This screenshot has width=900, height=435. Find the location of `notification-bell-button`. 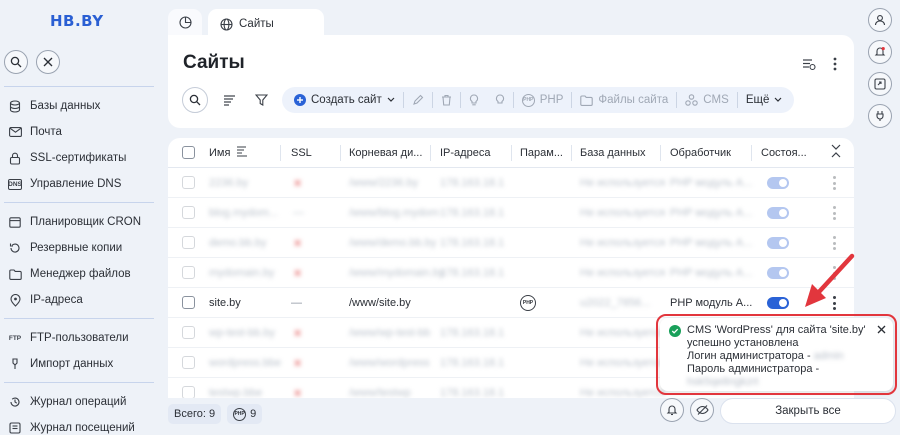

notification-bell-button is located at coordinates (672, 410).